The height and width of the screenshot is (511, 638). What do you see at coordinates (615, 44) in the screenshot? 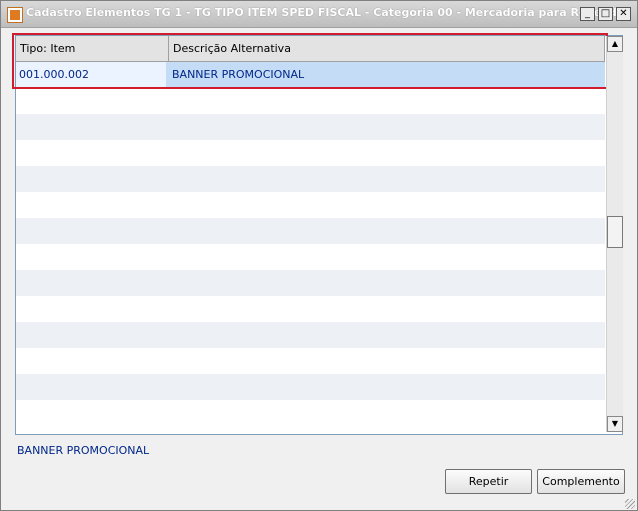
I see `scroll-up-icon: ▲` at bounding box center [615, 44].